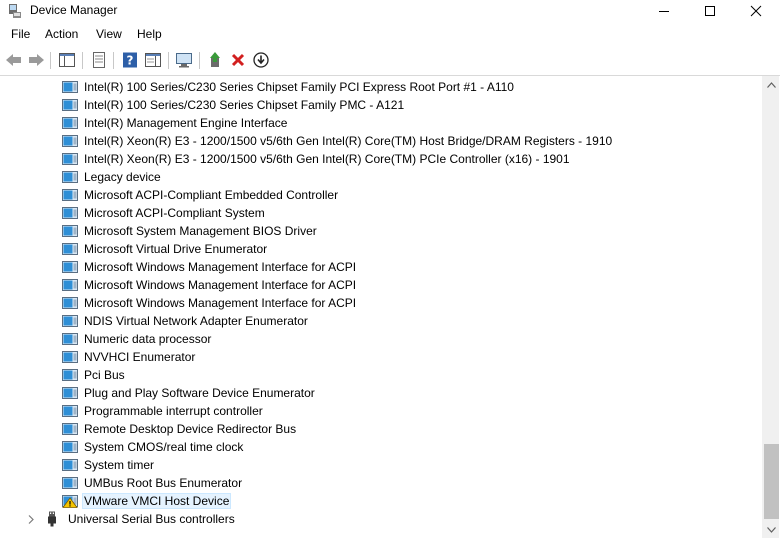 This screenshot has height=538, width=780. What do you see at coordinates (119, 465) in the screenshot?
I see `device-name: System timer` at bounding box center [119, 465].